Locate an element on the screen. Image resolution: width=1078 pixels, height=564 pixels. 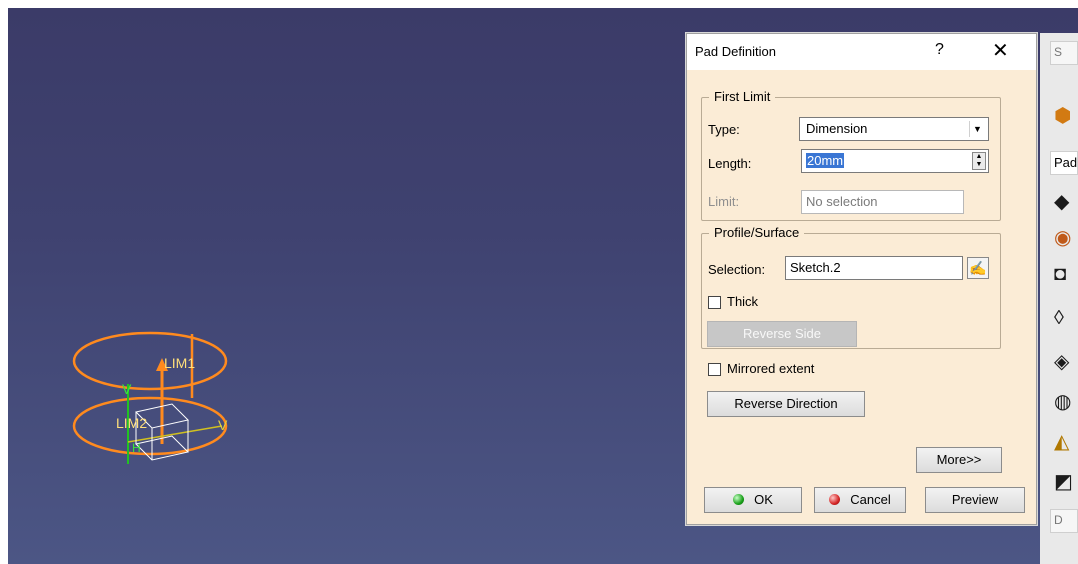
upper-limit-ellipse is located at coordinates (150, 361).